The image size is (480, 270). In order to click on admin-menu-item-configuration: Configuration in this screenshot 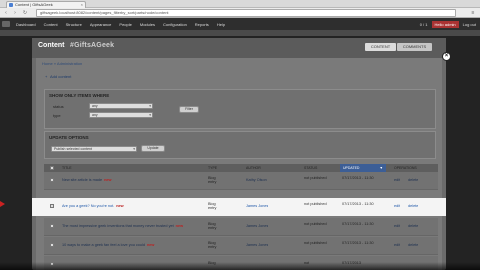, I will do `click(175, 24)`.